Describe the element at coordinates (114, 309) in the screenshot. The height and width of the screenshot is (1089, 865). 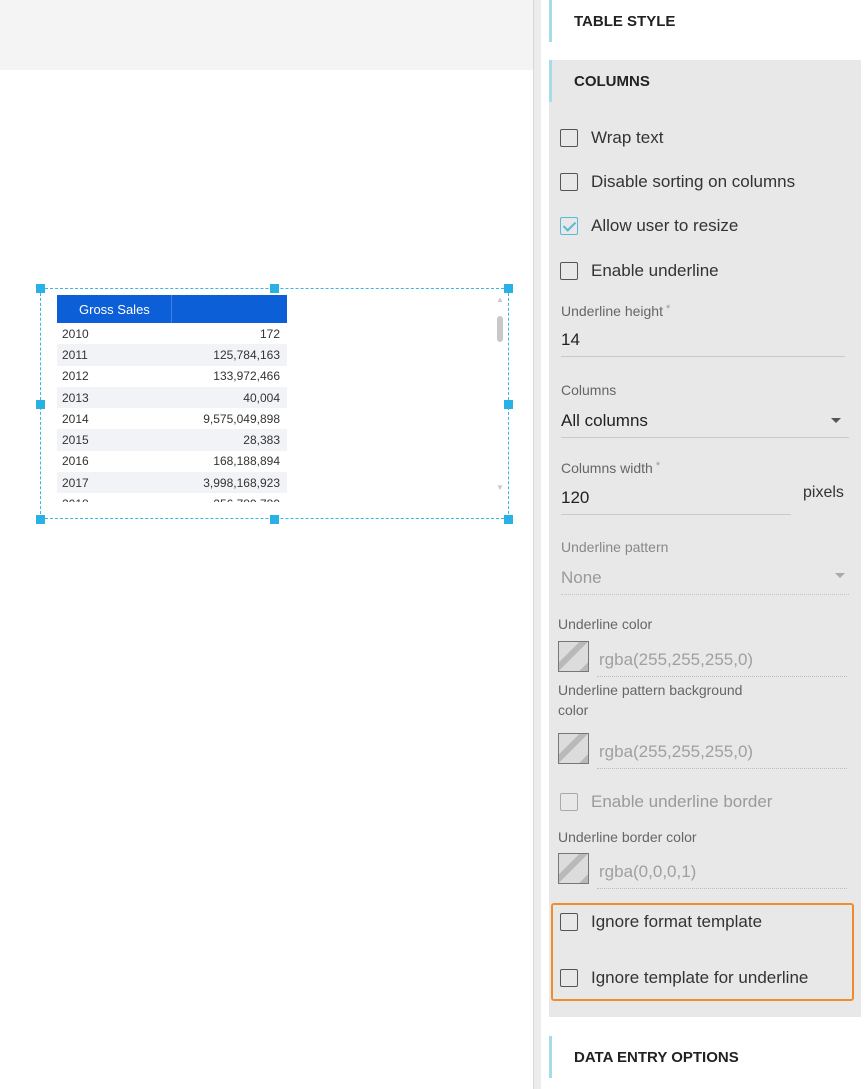
I see `table-header-gross-sales: Gross Sales` at that location.